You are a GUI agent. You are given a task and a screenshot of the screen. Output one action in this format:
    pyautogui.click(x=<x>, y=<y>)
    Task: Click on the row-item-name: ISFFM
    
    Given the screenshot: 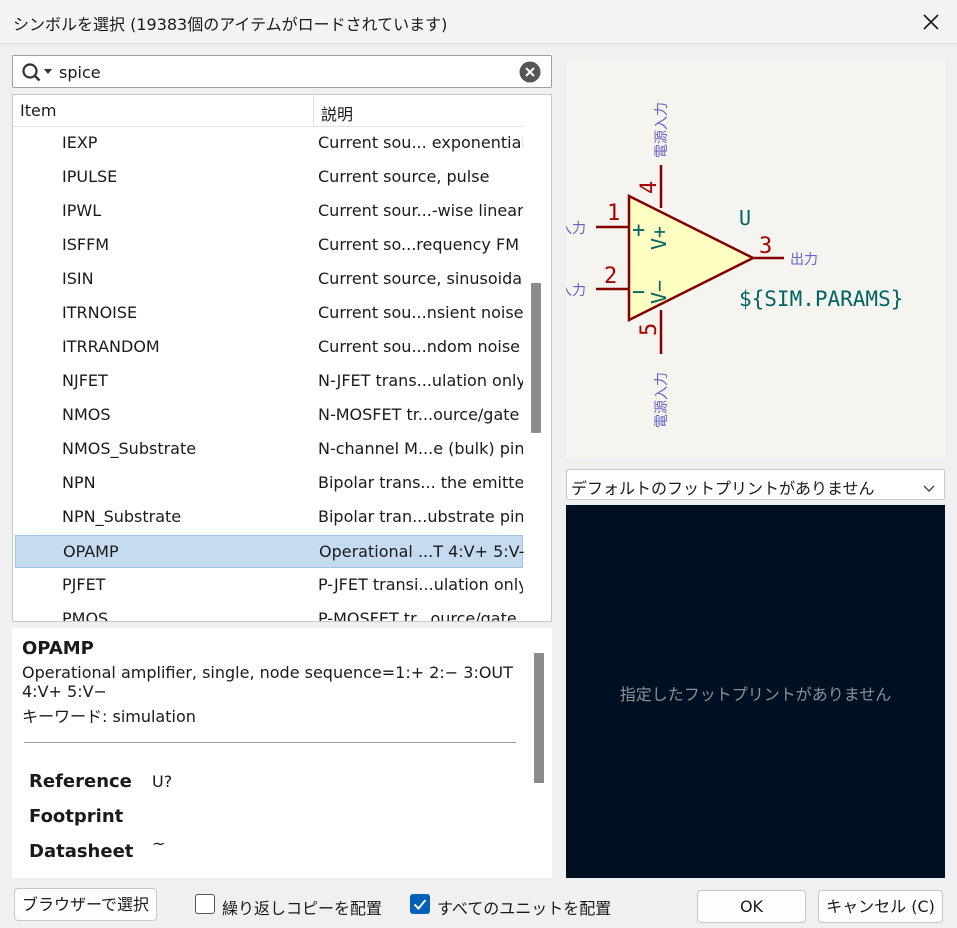 What is the action you would take?
    pyautogui.click(x=86, y=244)
    